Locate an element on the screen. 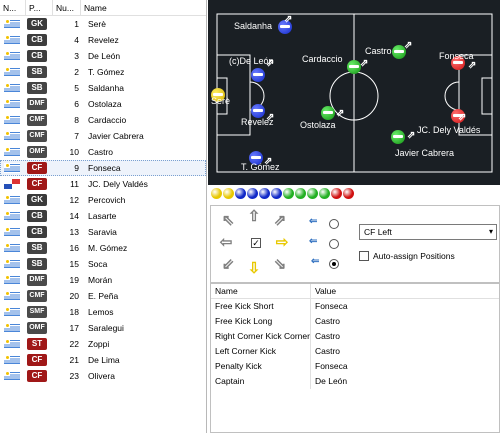 The width and height of the screenshot is (500, 433). arrow-up-left-icon: ⇖ is located at coordinates (228, 221).